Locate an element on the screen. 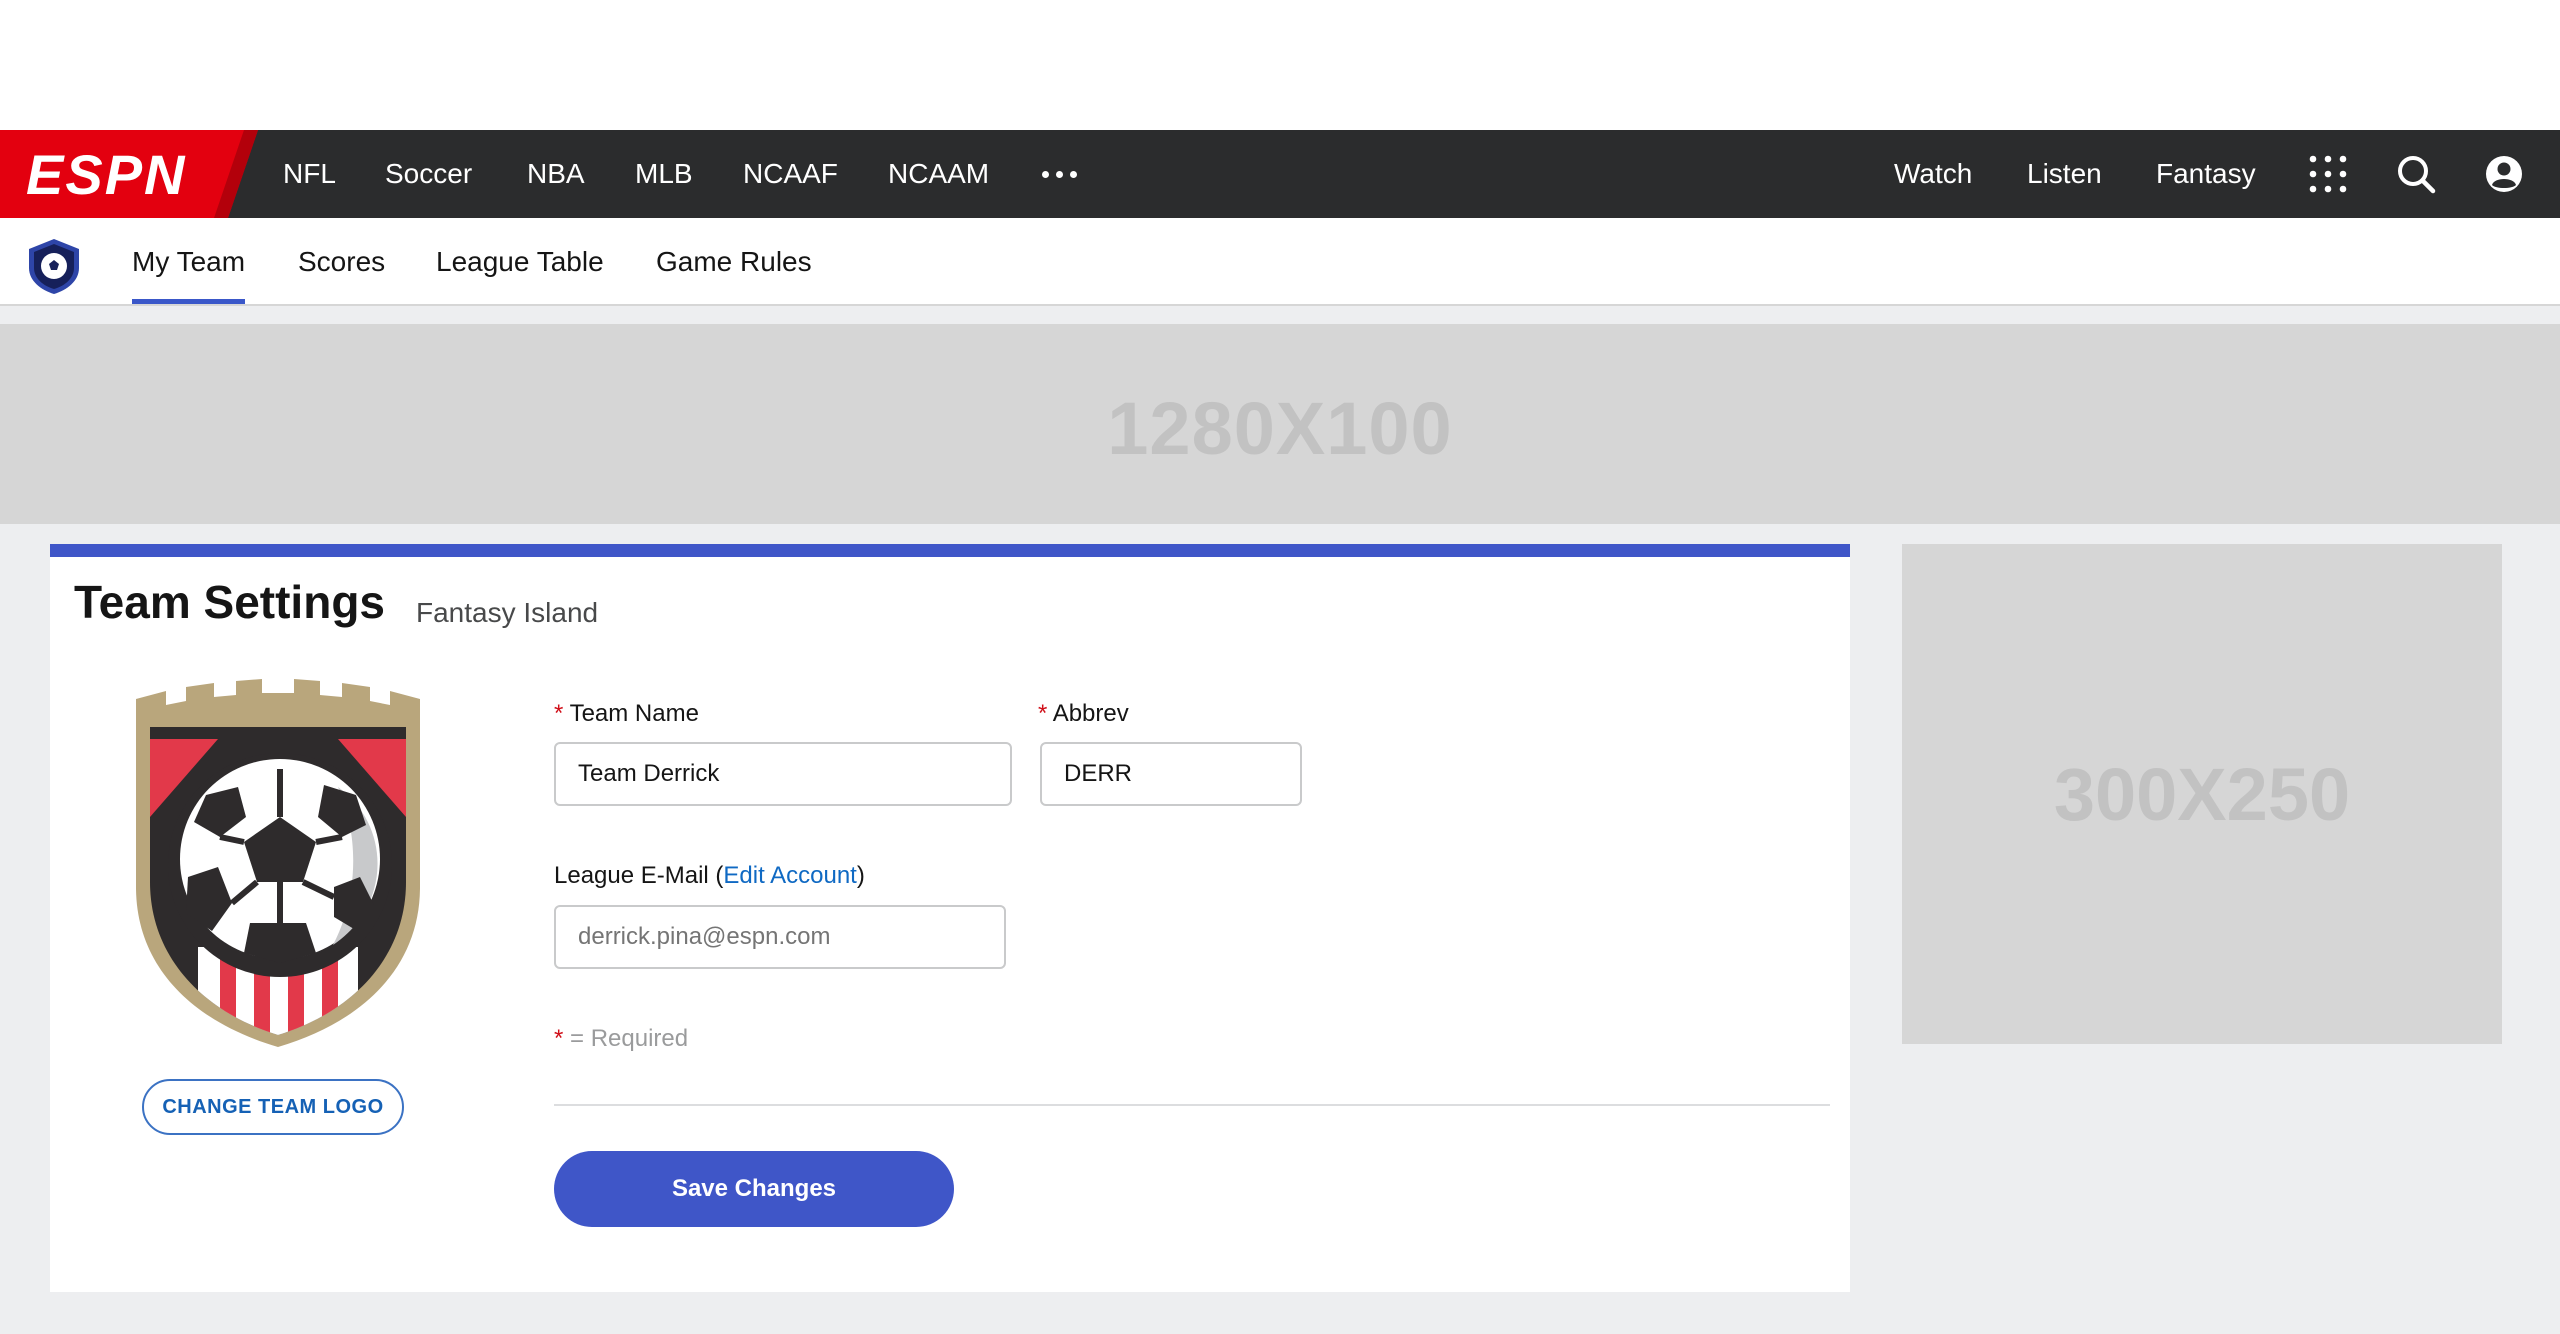  user-account-icon is located at coordinates (2504, 174).